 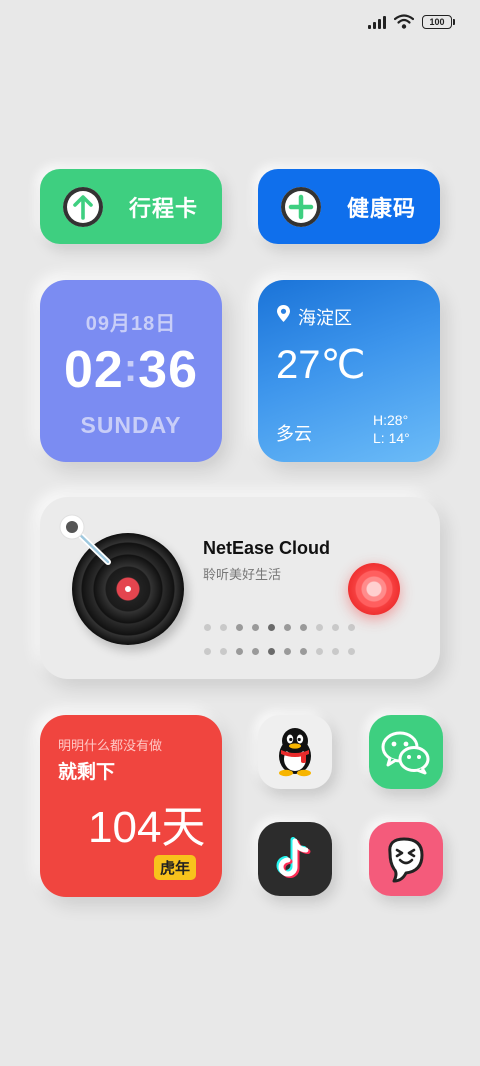 I want to click on trip-card-button: 行程卡, so click(x=131, y=206).